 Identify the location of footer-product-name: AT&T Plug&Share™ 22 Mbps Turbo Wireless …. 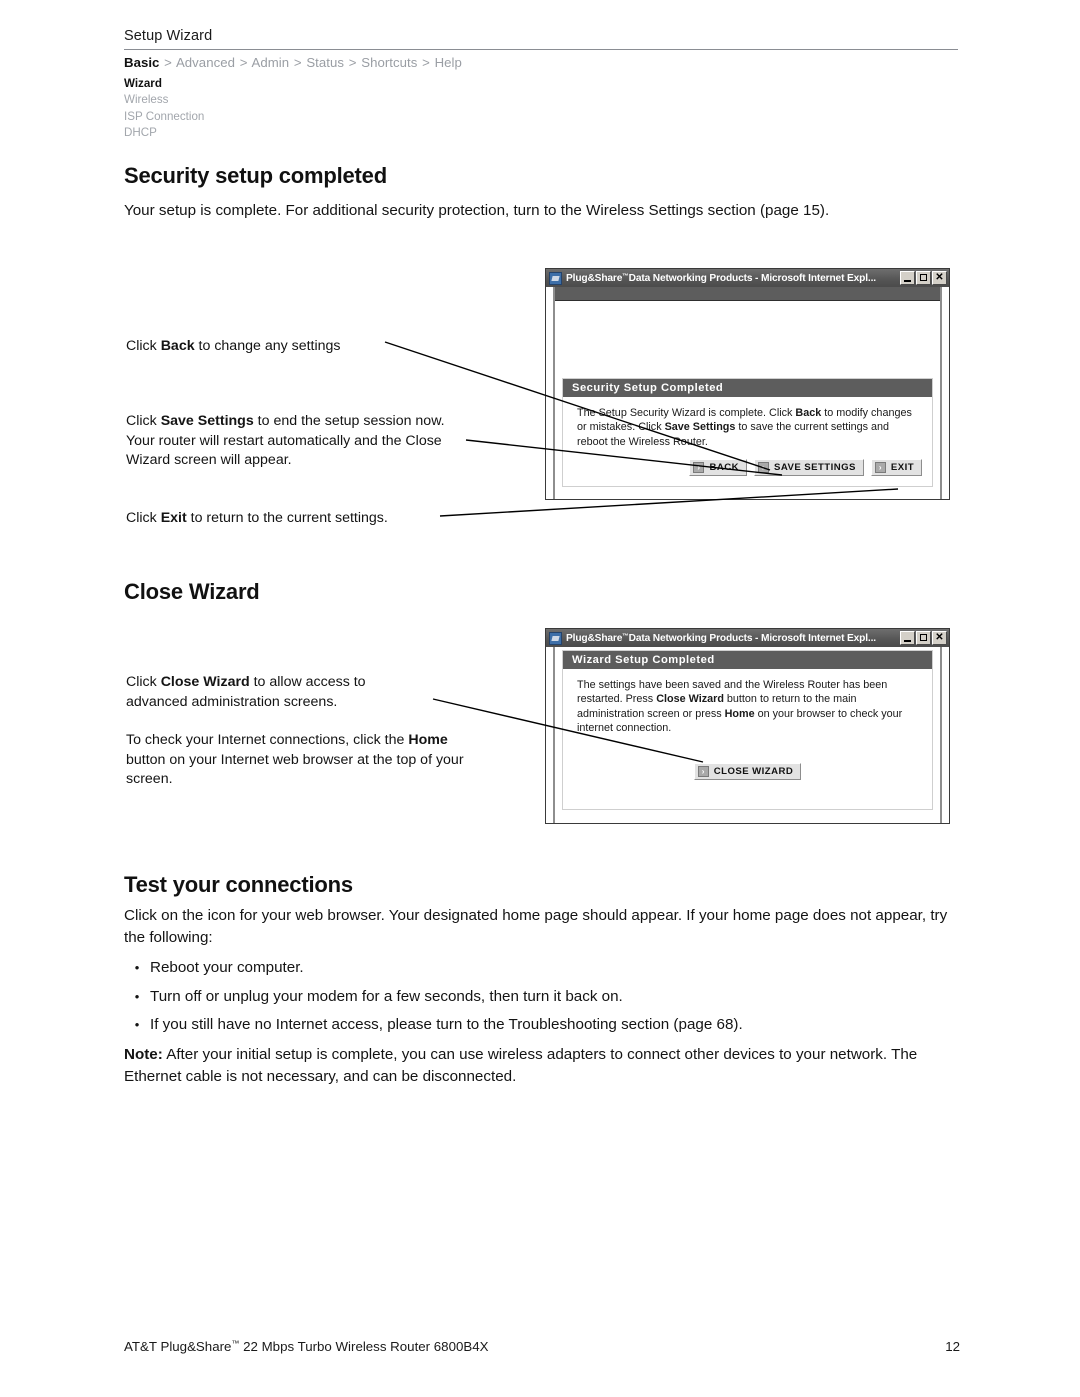
(306, 1346).